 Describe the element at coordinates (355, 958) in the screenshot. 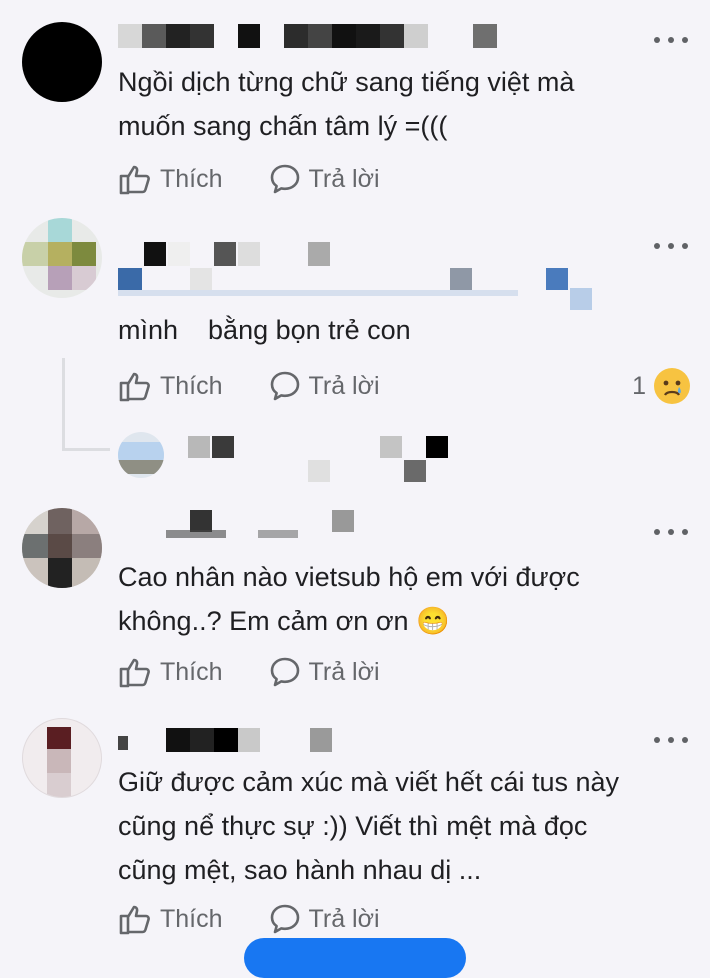

I see `floating-action-button` at that location.